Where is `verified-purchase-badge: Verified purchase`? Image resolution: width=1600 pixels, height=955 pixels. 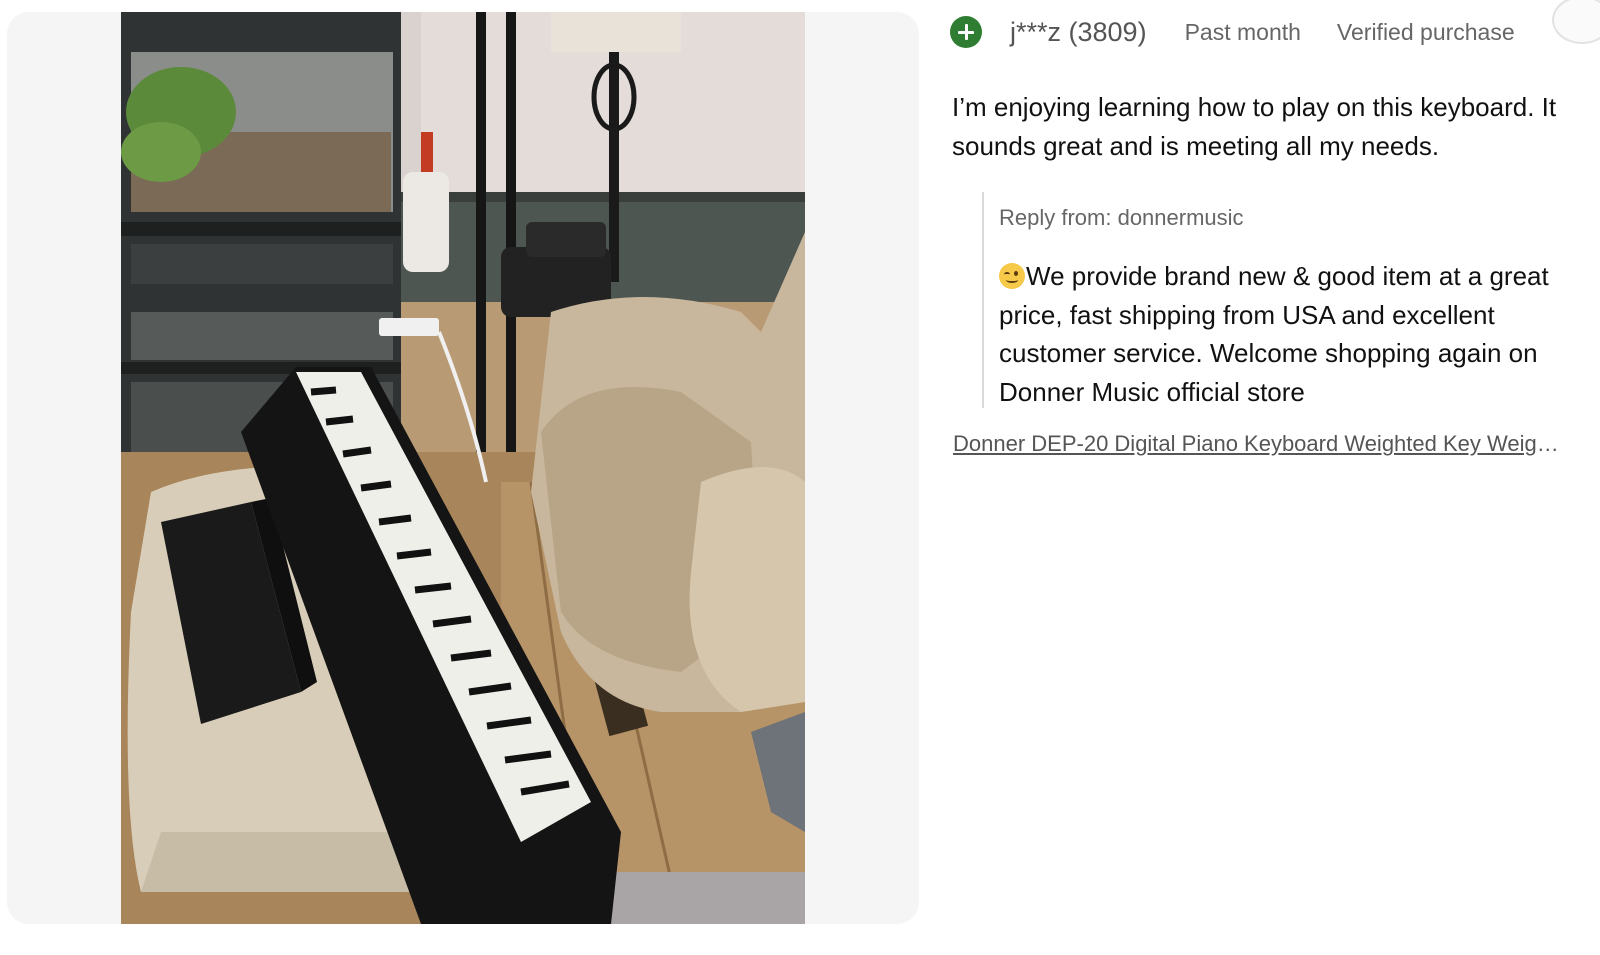 verified-purchase-badge: Verified purchase is located at coordinates (1425, 31).